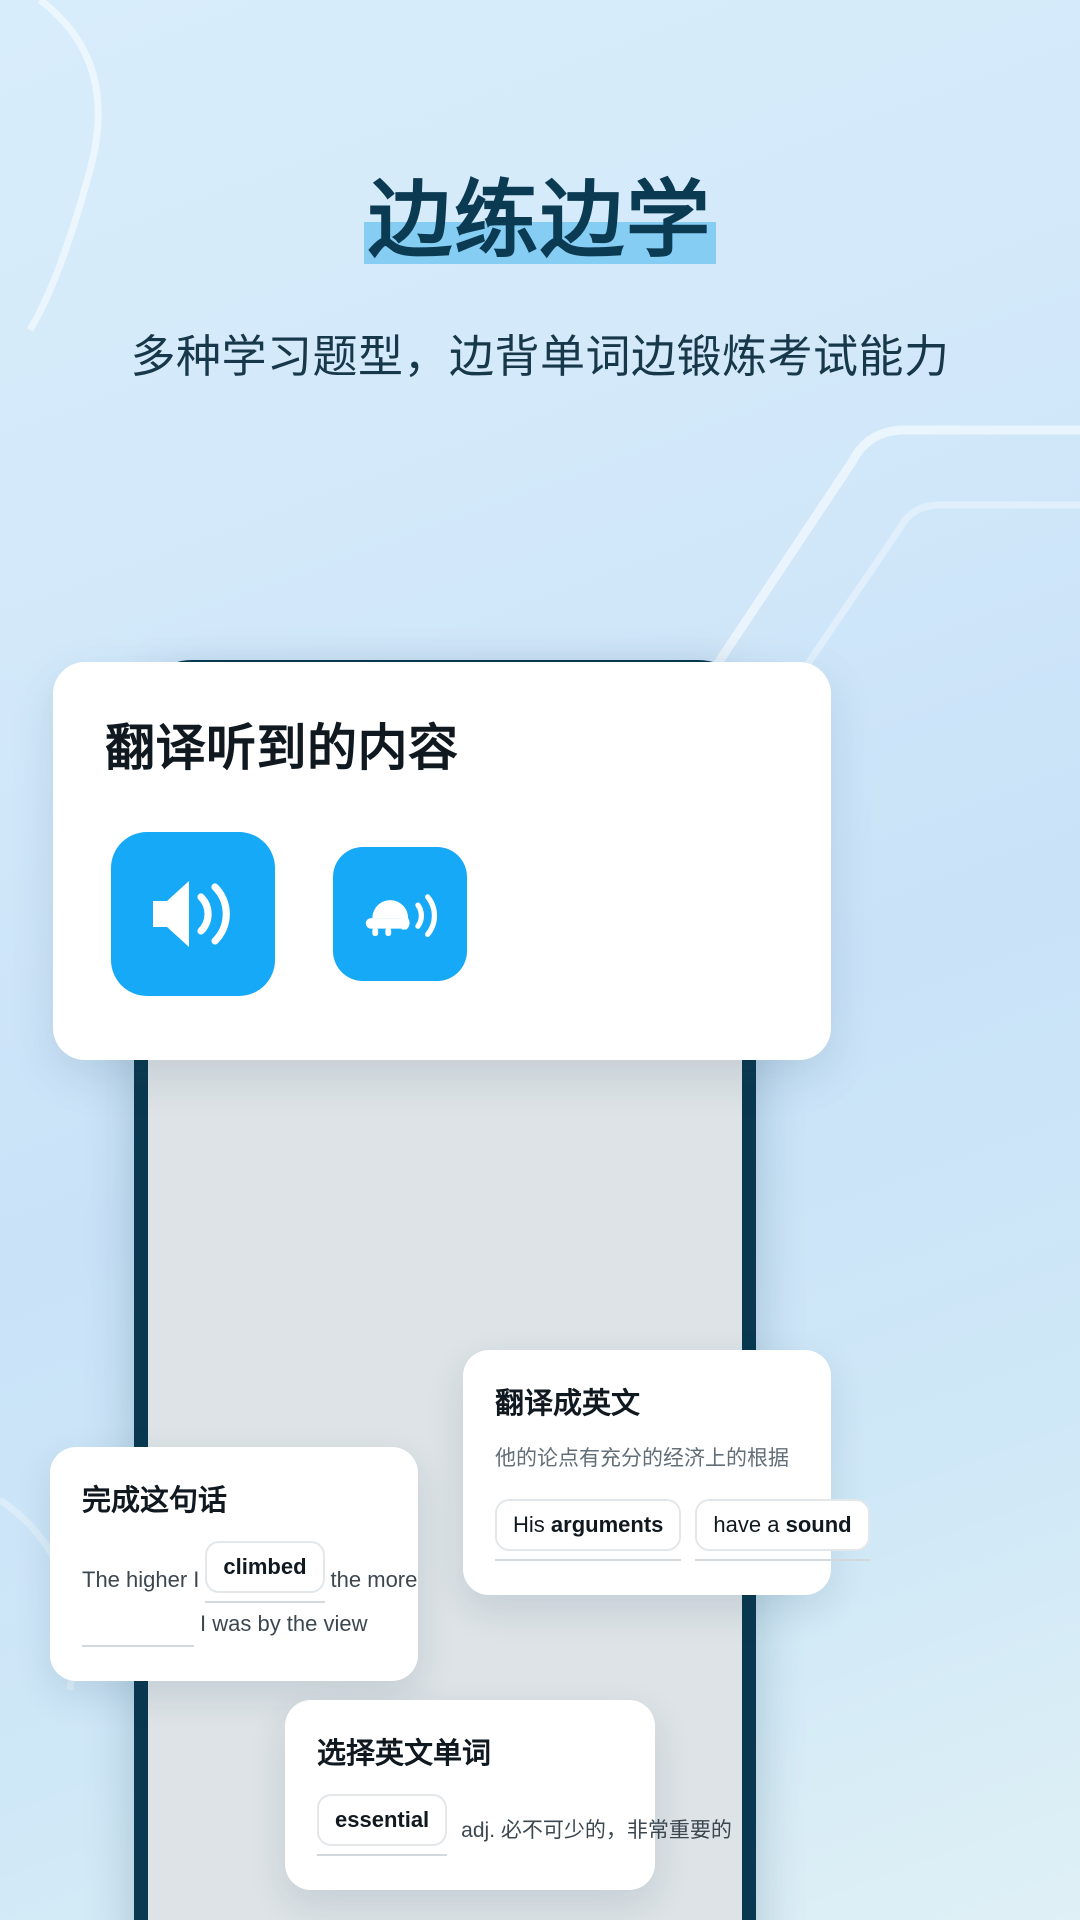 This screenshot has width=1080, height=1920. I want to click on play-audio-button, so click(193, 914).